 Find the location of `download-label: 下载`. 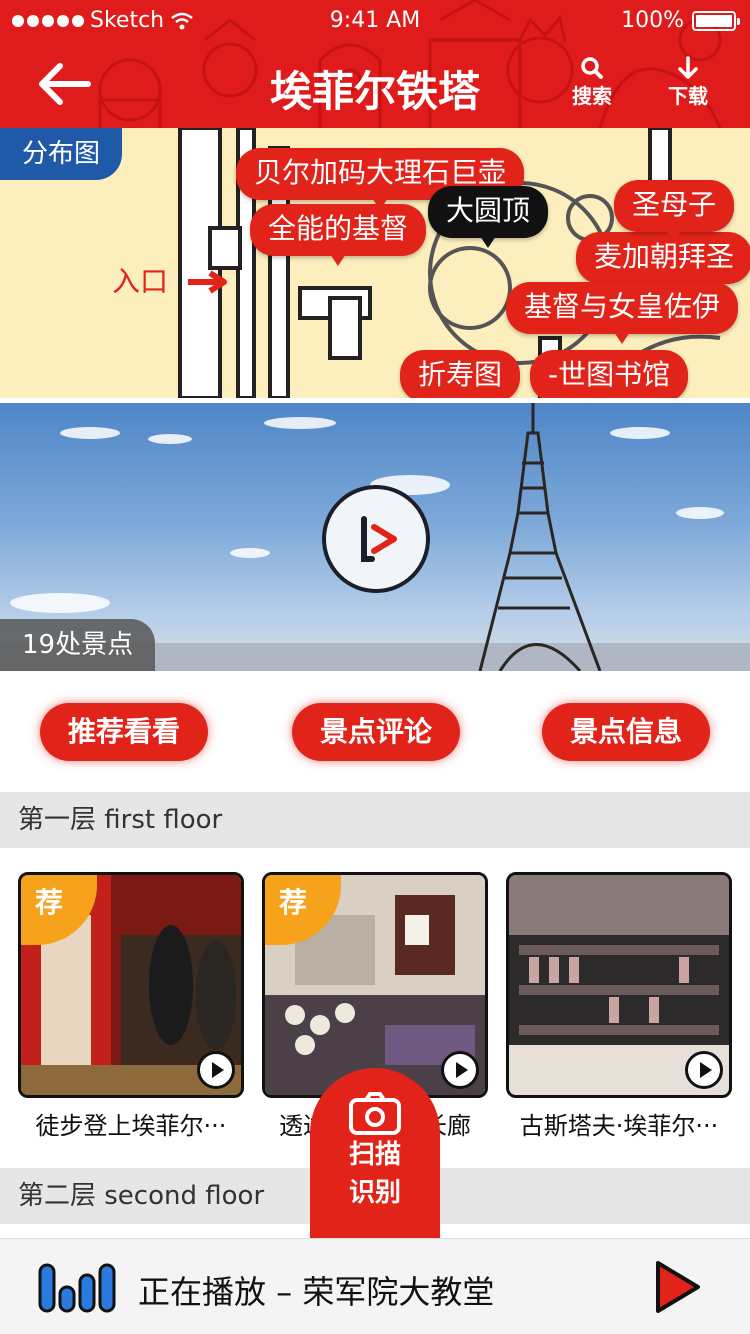

download-label: 下载 is located at coordinates (688, 96).